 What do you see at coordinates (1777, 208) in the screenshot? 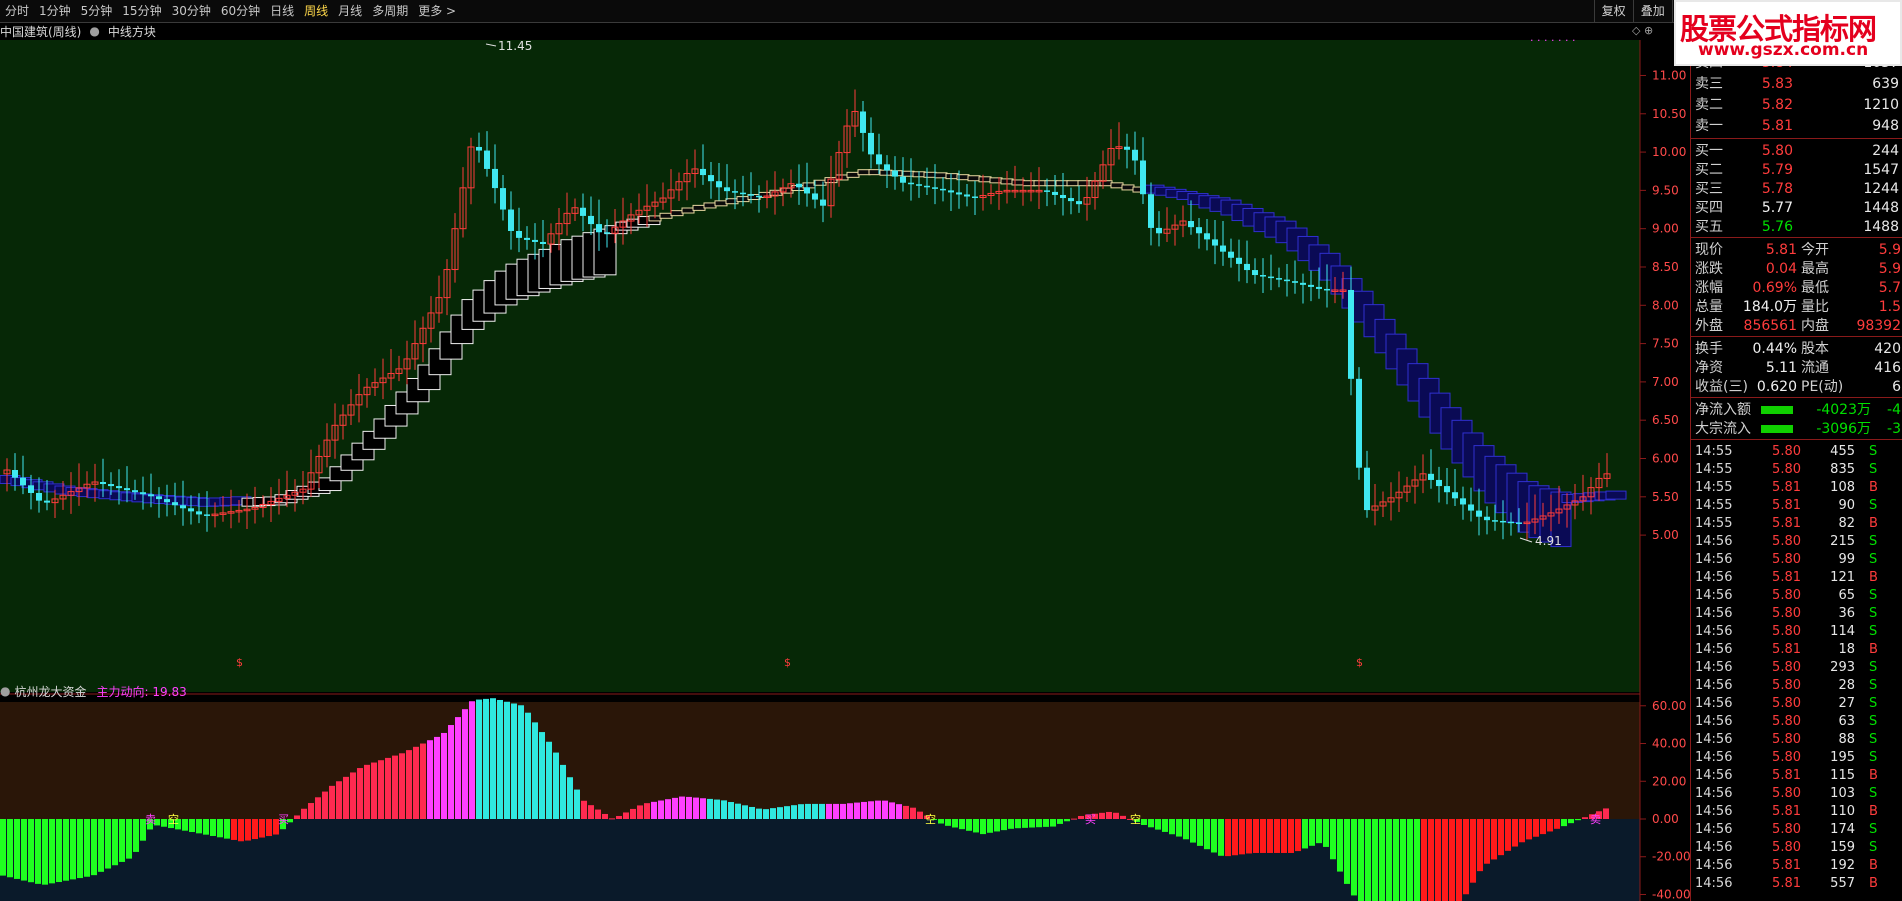
I see `bid-price: 5.77` at bounding box center [1777, 208].